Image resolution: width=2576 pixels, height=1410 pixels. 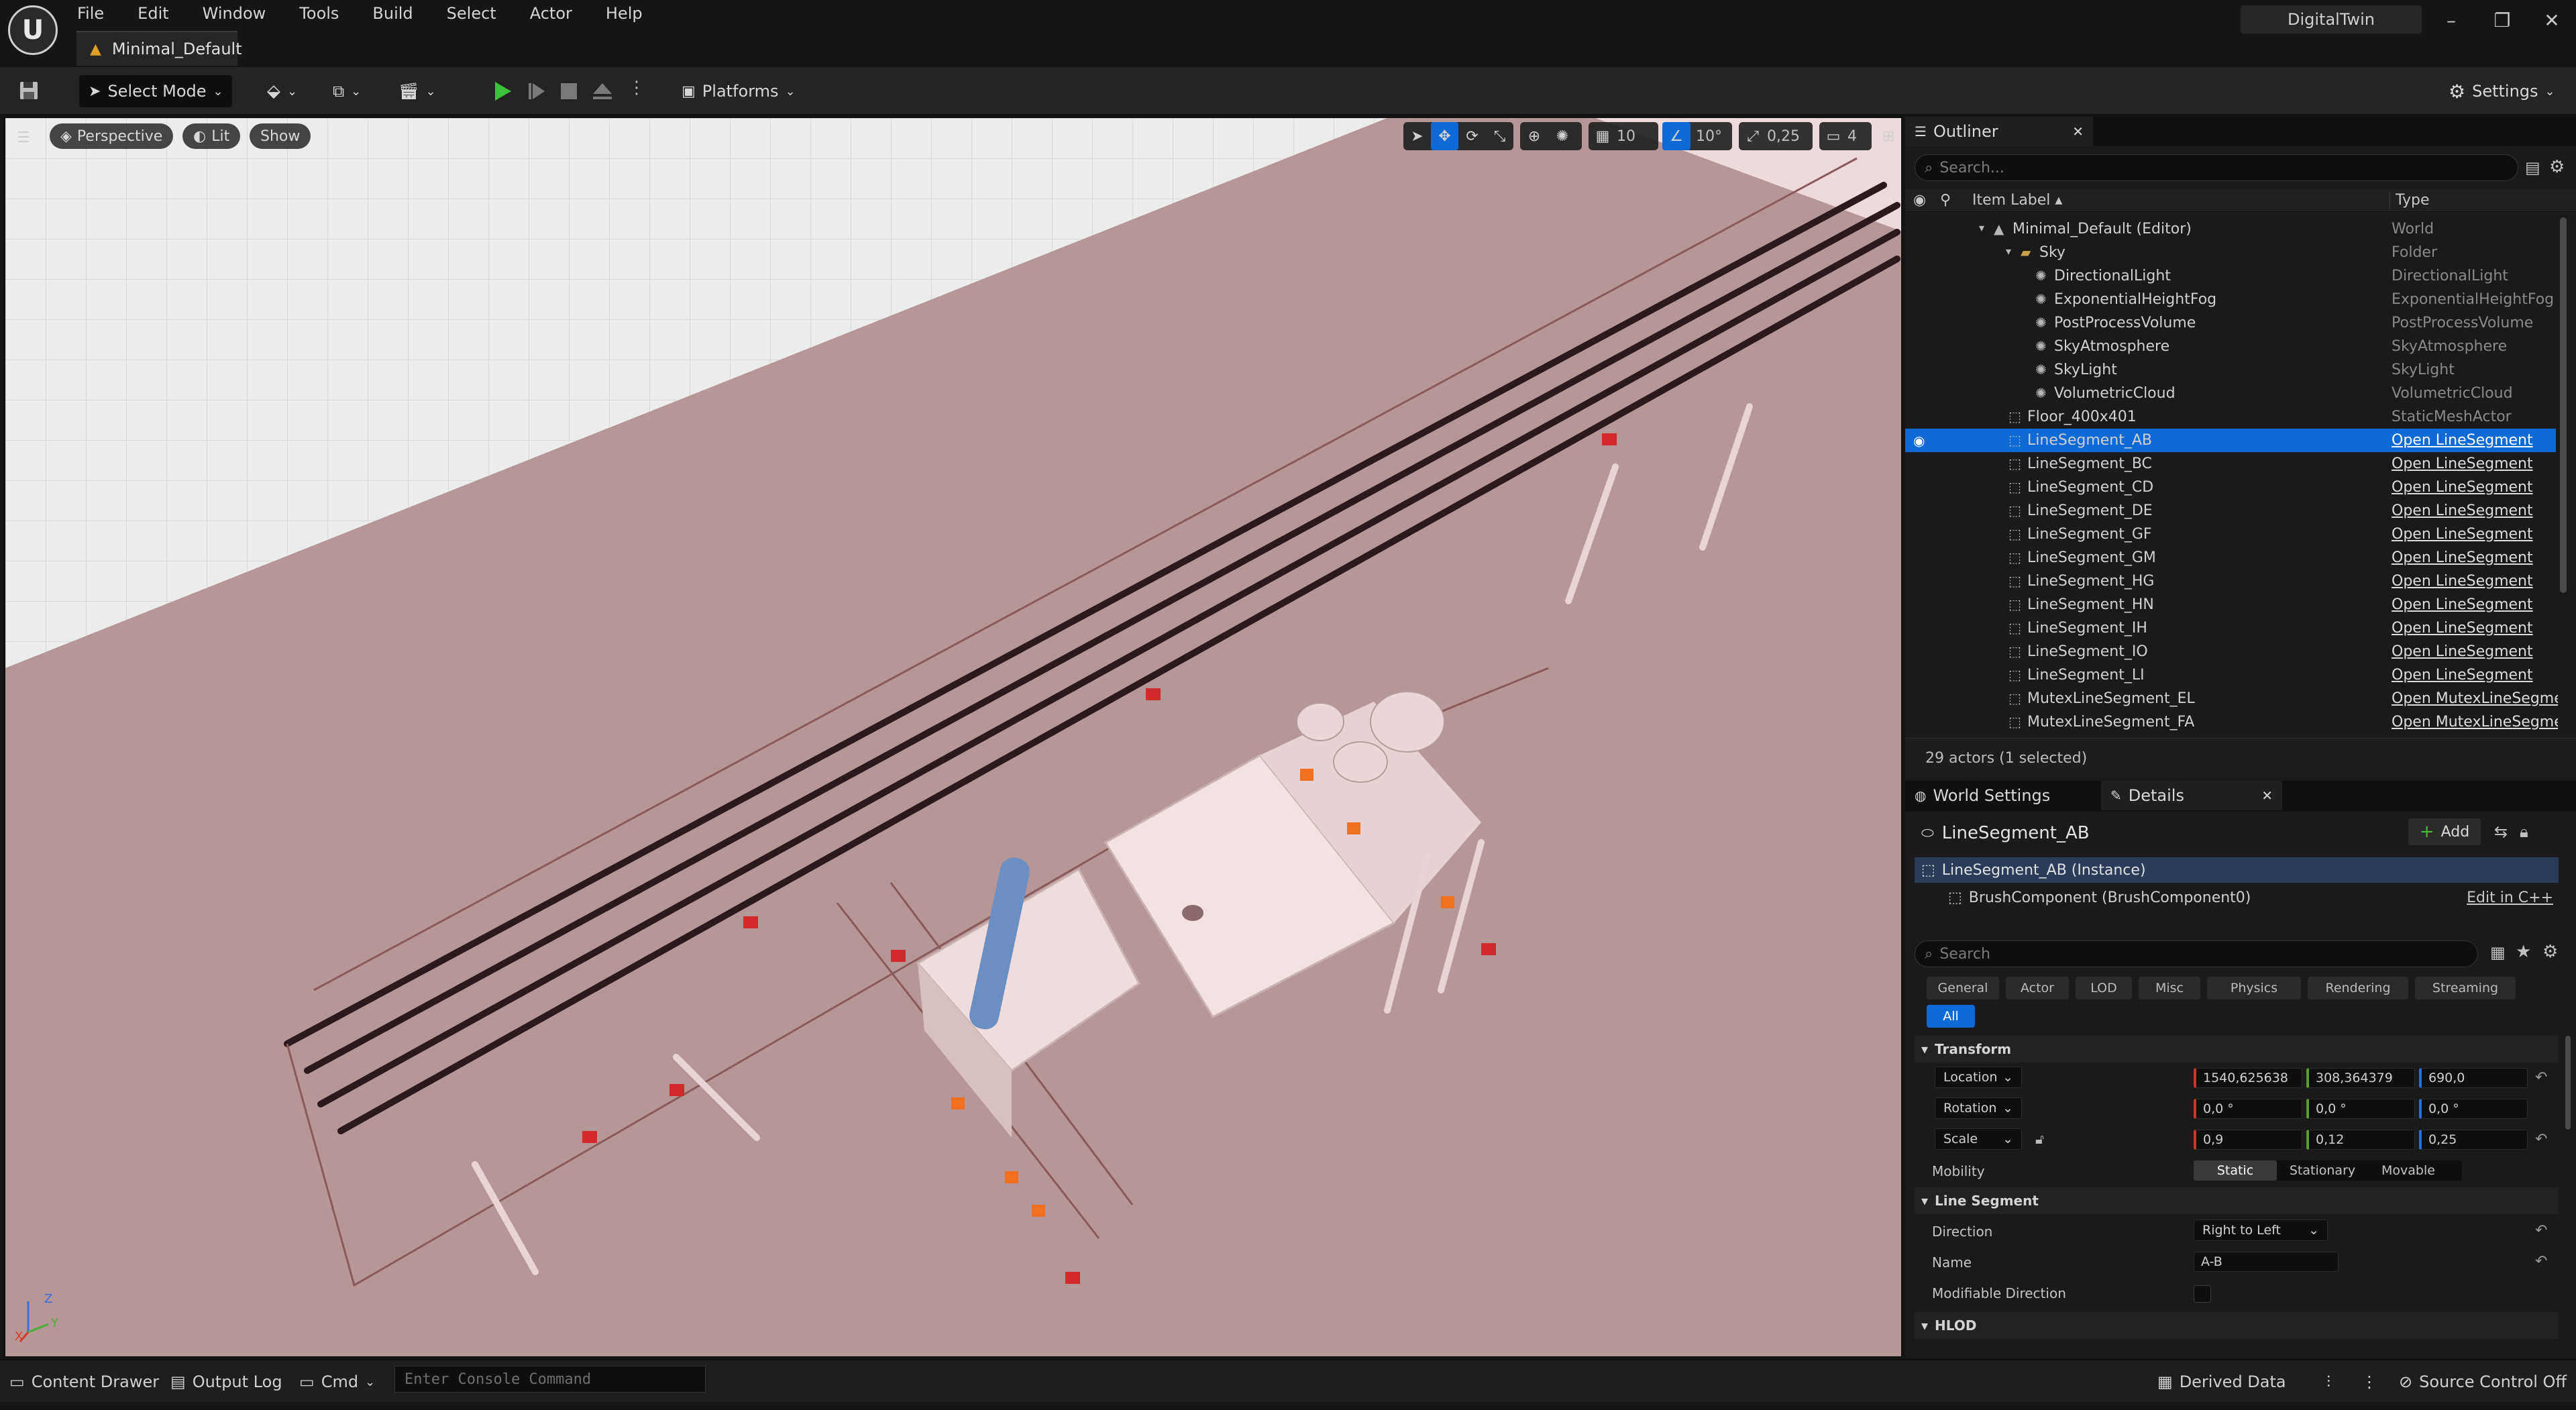 I want to click on scale-z-field: 0,25, so click(x=2473, y=1140).